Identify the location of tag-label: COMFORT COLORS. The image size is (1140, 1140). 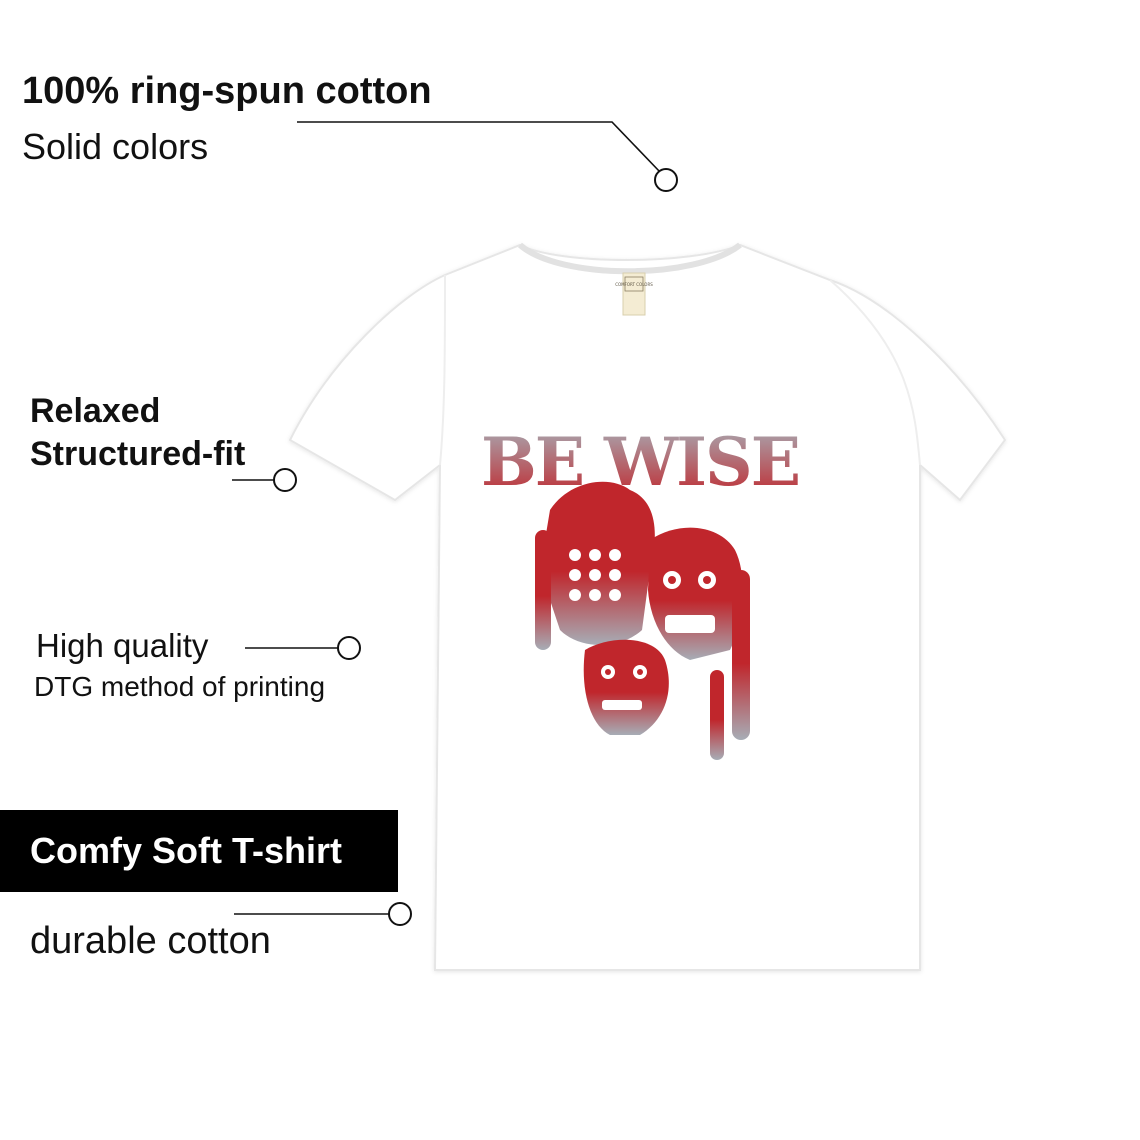
(634, 284).